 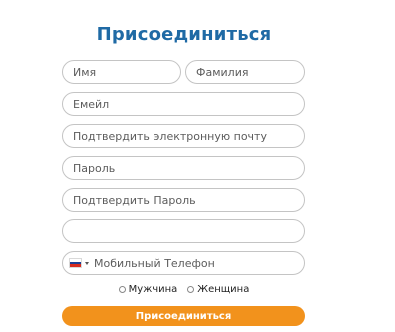 I want to click on password-field, so click(x=183, y=168).